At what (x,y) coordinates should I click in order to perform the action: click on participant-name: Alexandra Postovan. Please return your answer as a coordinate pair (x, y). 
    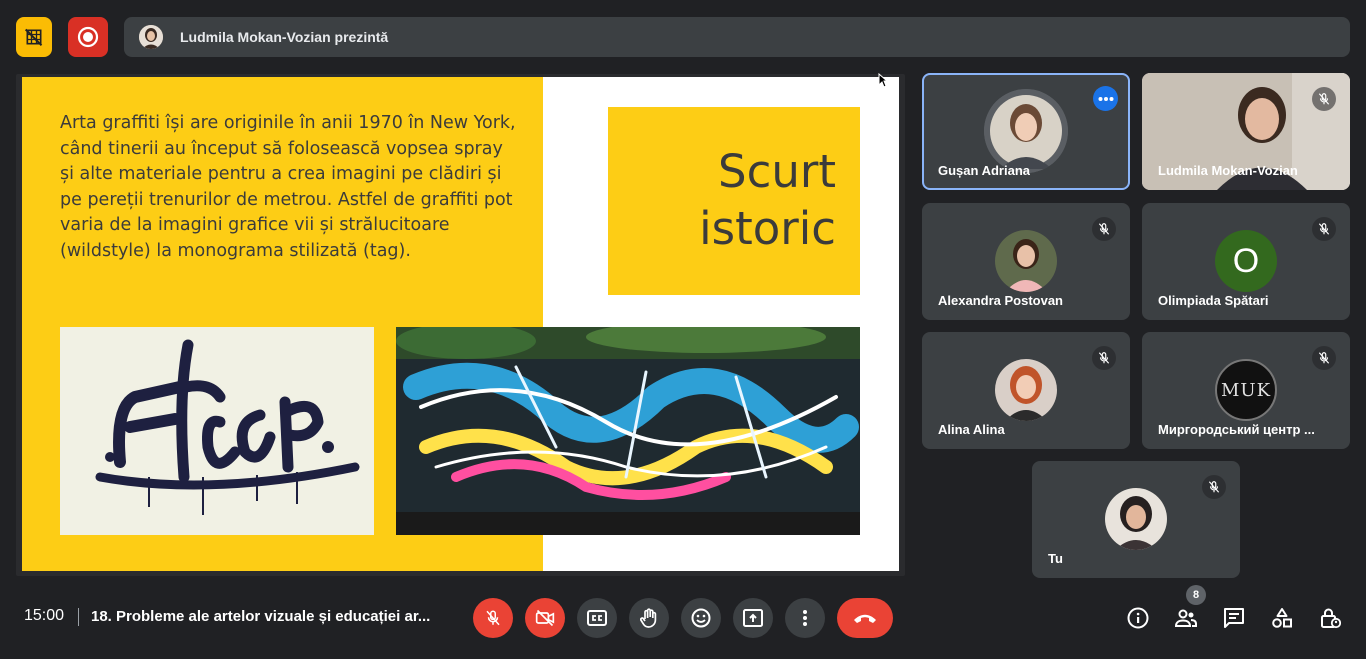
    Looking at the image, I should click on (1000, 300).